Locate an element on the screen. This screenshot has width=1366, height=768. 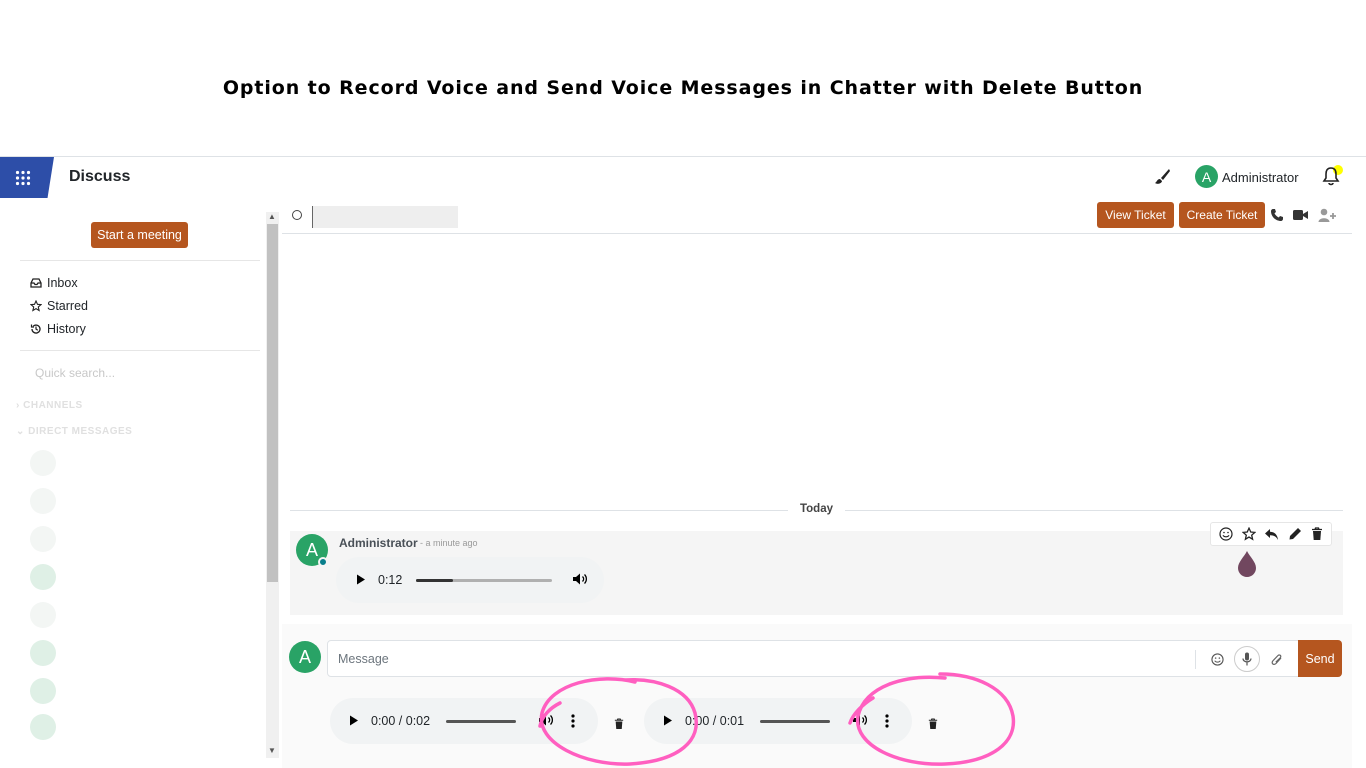
scroll-down-arrow-icon: ▼ is located at coordinates (272, 750).